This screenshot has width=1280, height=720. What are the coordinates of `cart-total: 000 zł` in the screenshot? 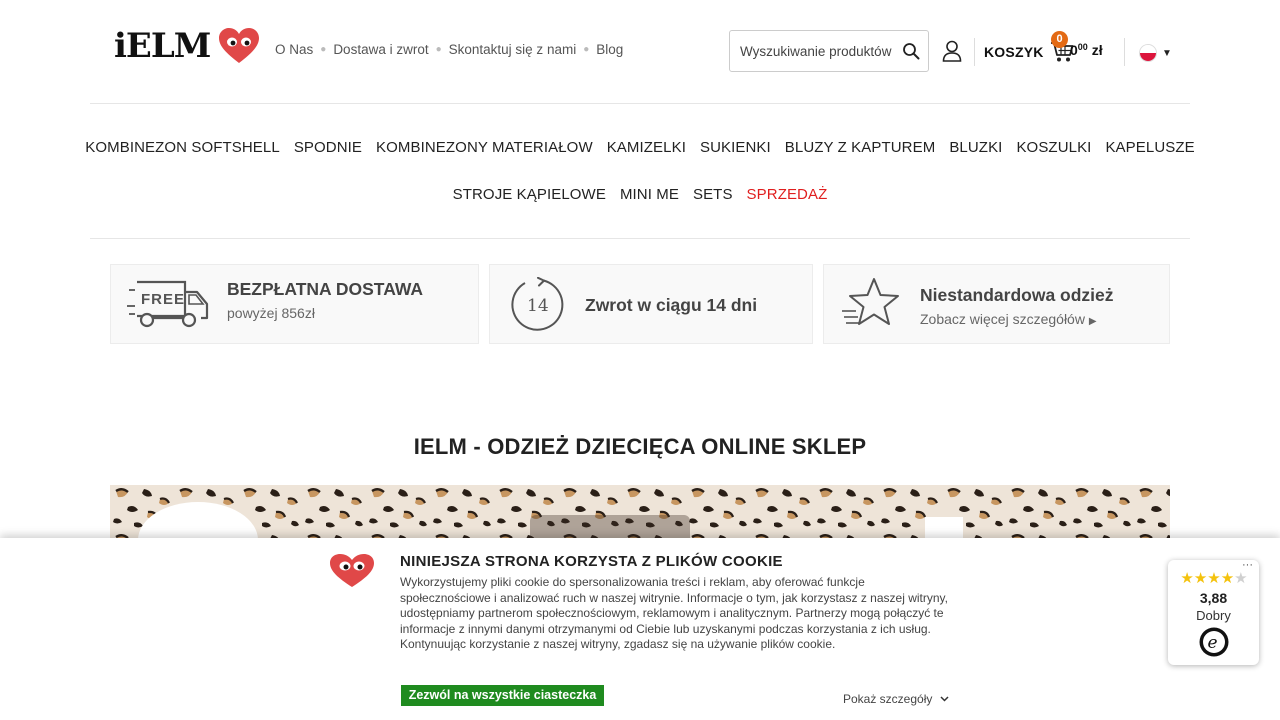 It's located at (1086, 50).